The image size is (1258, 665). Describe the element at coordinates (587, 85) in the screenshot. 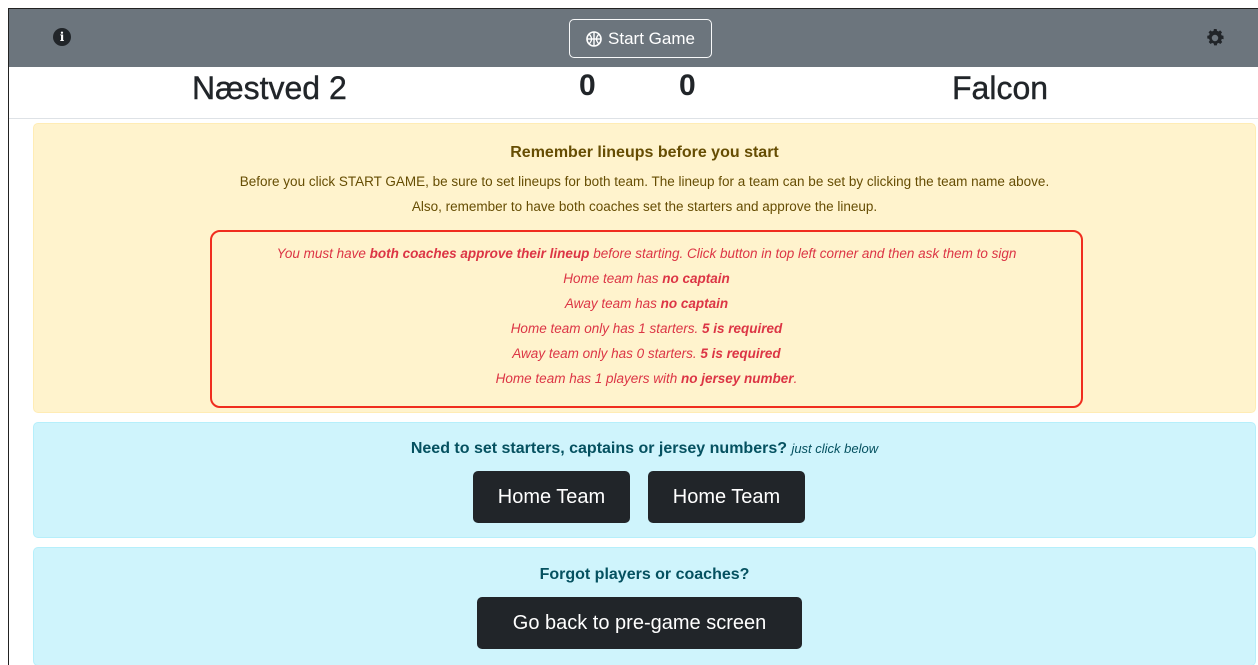

I see `home-score: 0` at that location.